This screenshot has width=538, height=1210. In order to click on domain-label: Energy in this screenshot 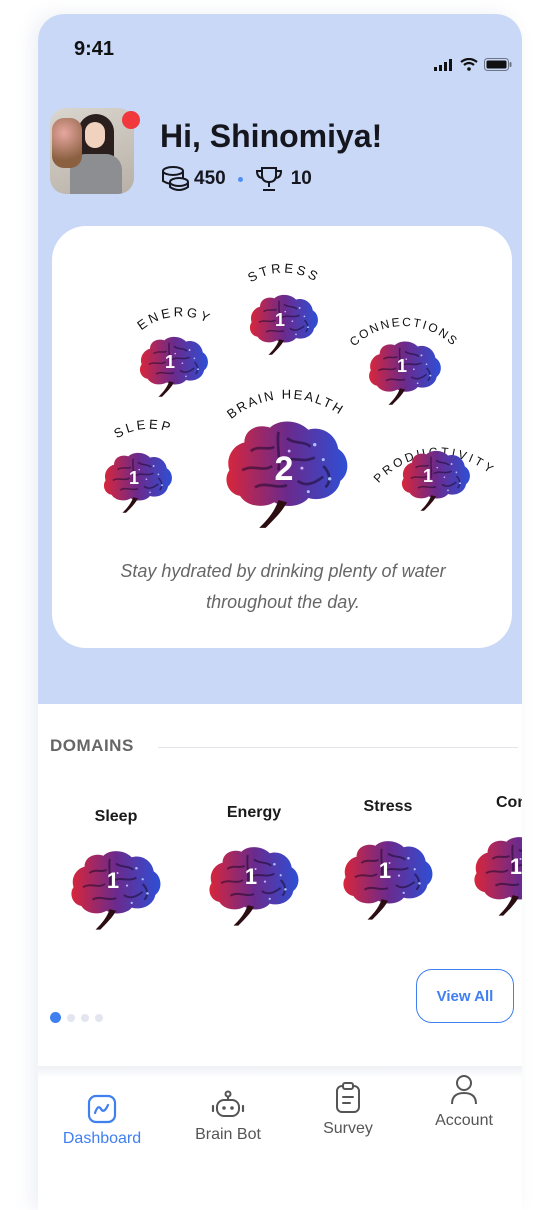, I will do `click(254, 812)`.